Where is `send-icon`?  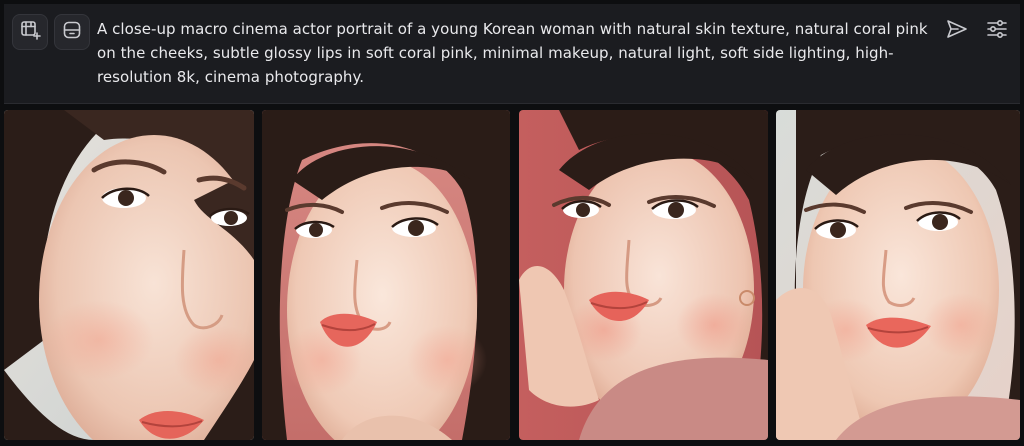
send-icon is located at coordinates (957, 31).